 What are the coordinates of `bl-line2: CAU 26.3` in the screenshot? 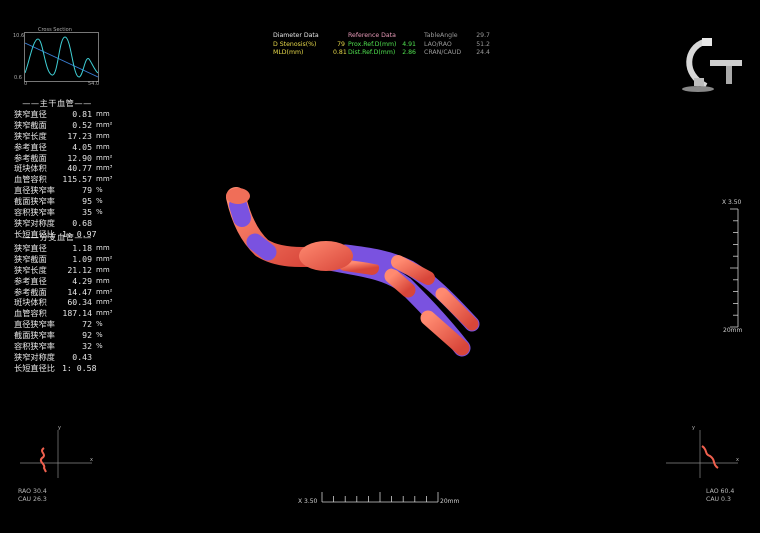 It's located at (32, 500).